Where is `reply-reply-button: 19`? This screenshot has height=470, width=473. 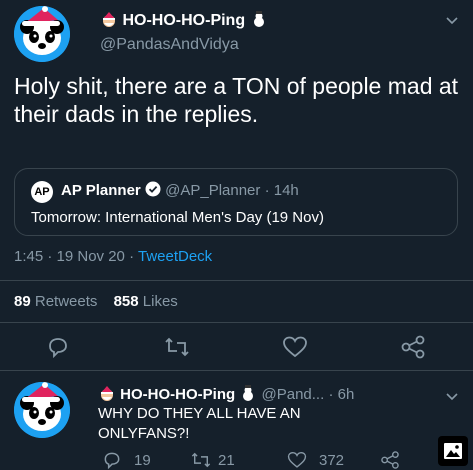
reply-reply-button: 19 is located at coordinates (126, 460).